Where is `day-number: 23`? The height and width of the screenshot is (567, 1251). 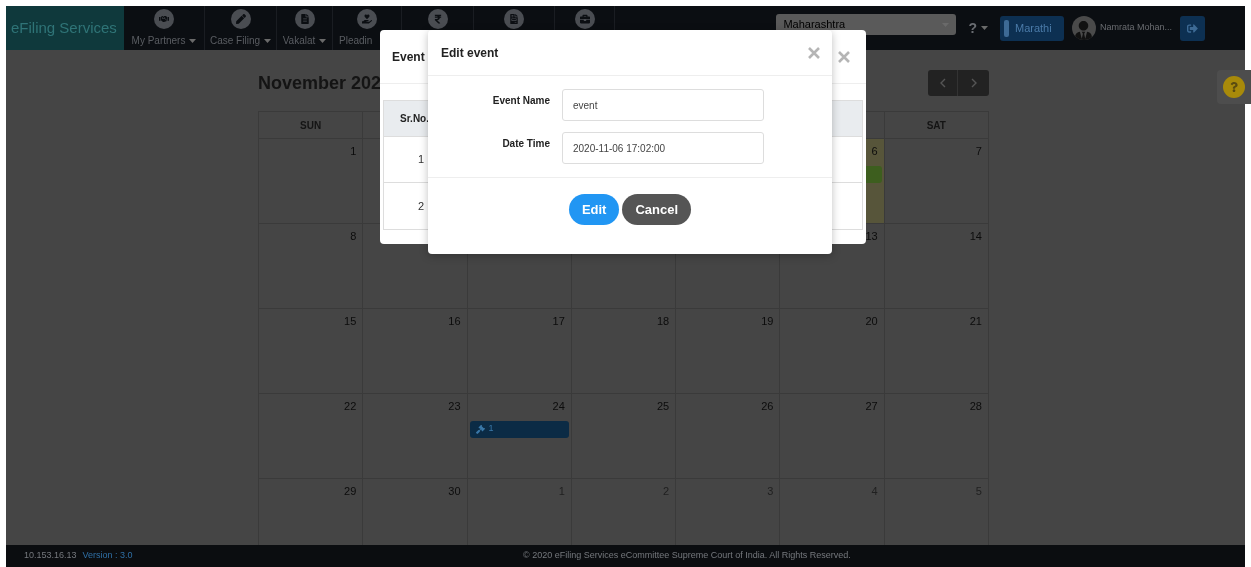 day-number: 23 is located at coordinates (454, 406).